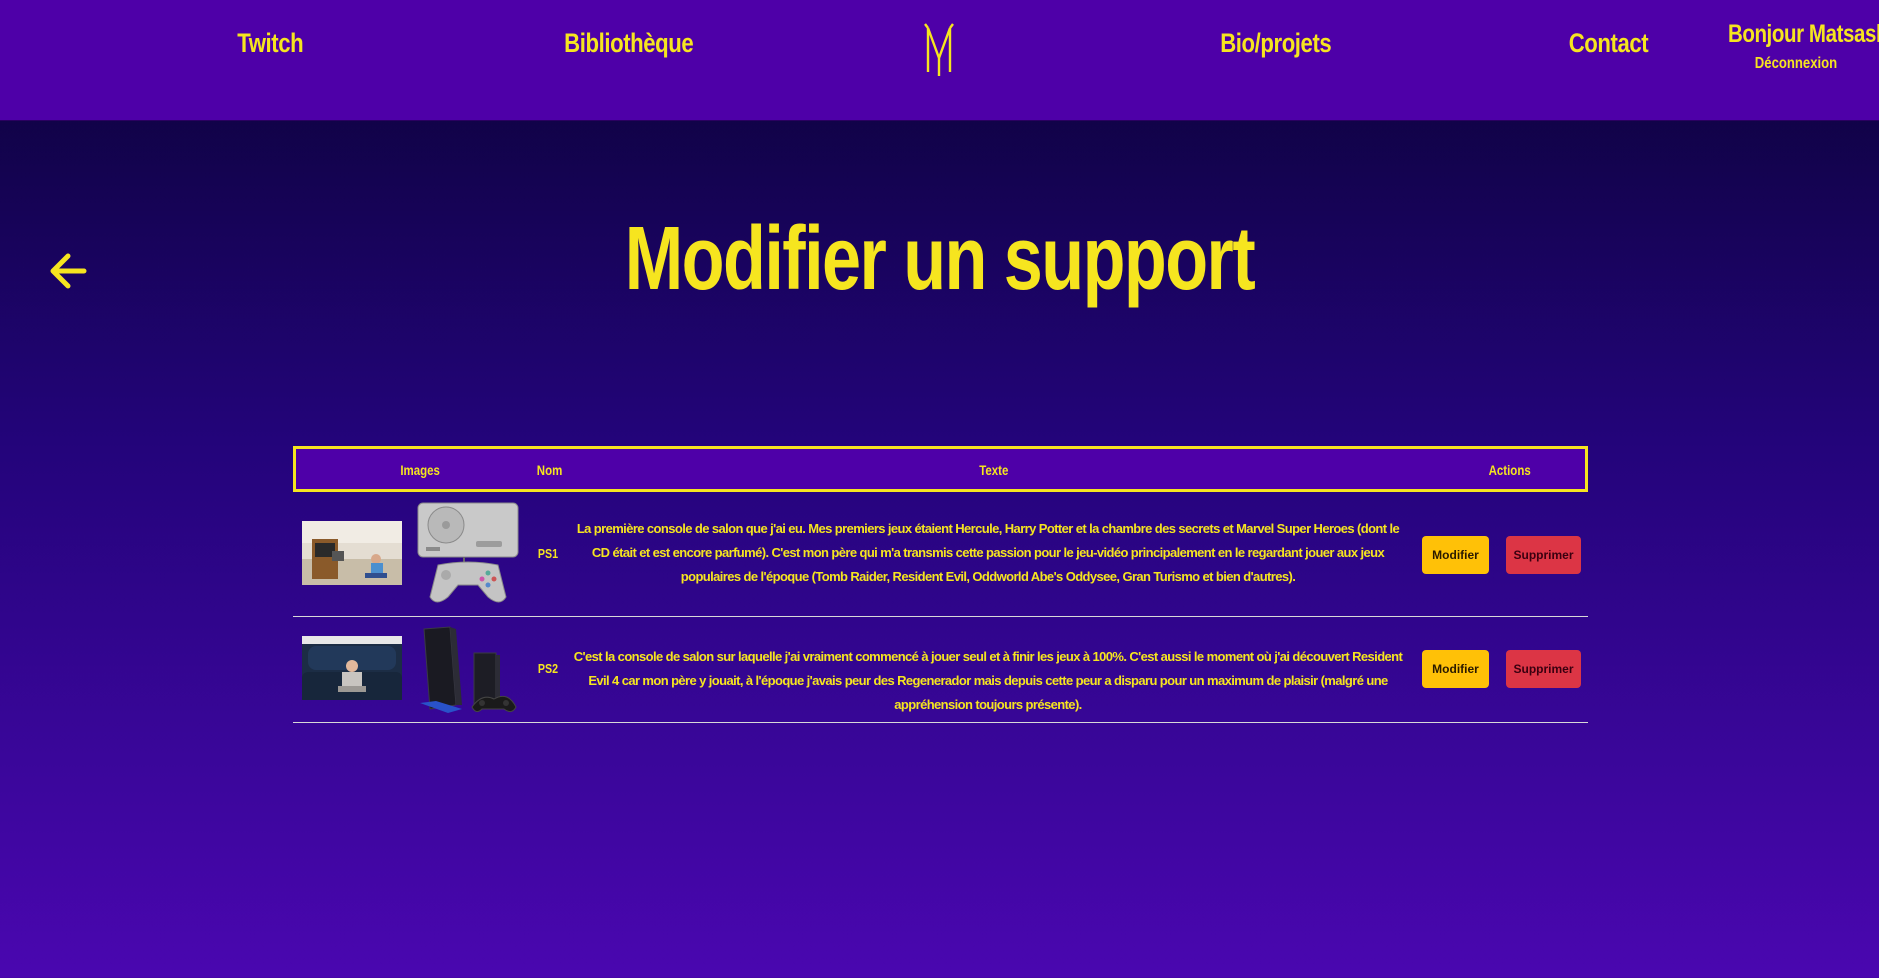  Describe the element at coordinates (1609, 43) in the screenshot. I see `nav-link-contact: Contact` at that location.